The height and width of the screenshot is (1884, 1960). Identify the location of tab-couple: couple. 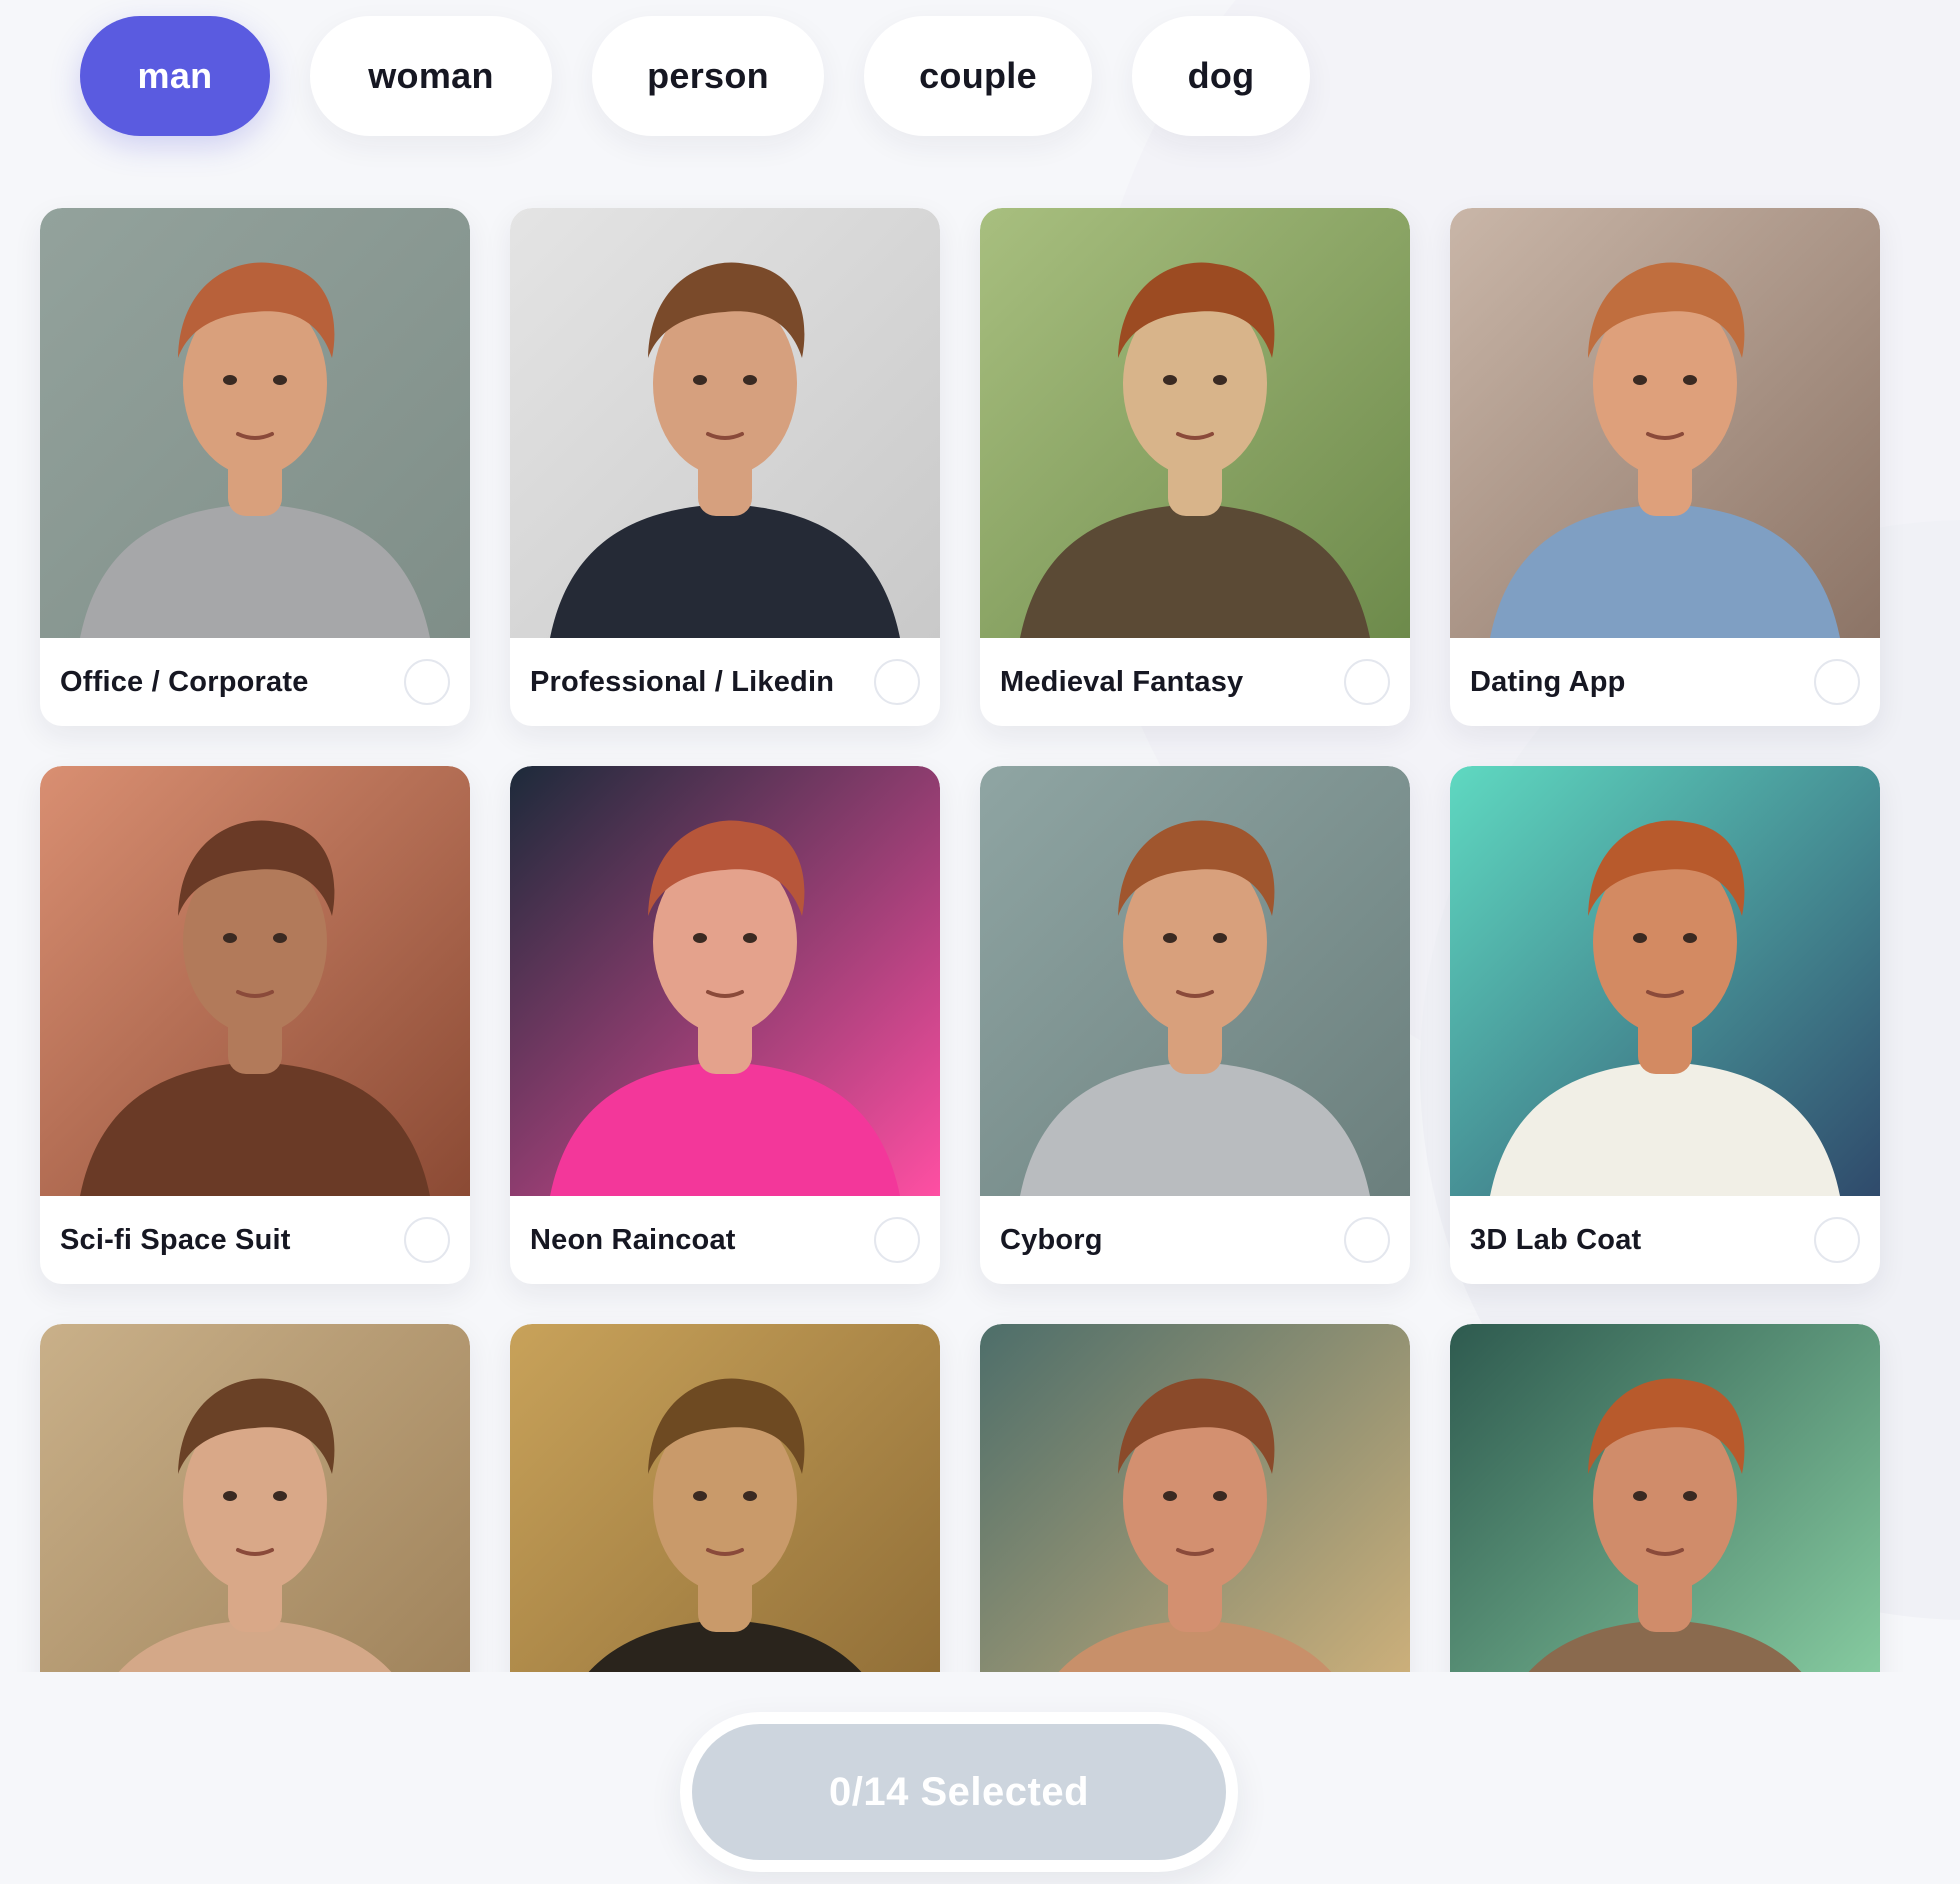
(978, 76).